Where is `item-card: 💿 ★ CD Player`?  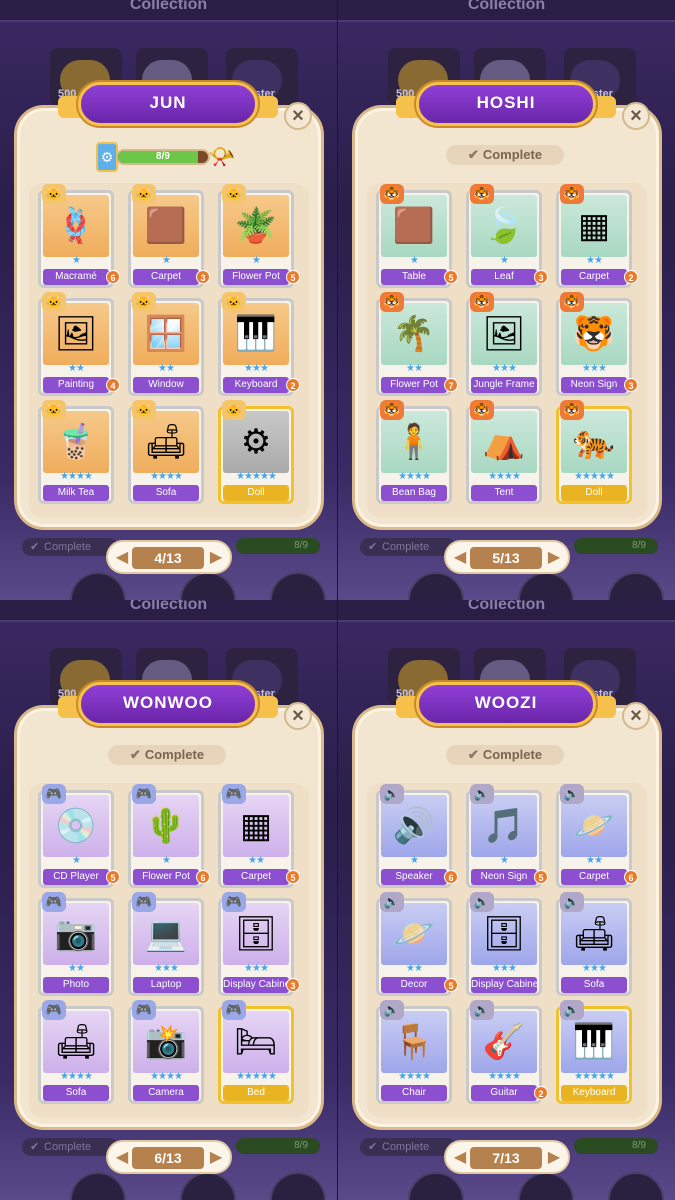
item-card: 💿 ★ CD Player is located at coordinates (76, 839).